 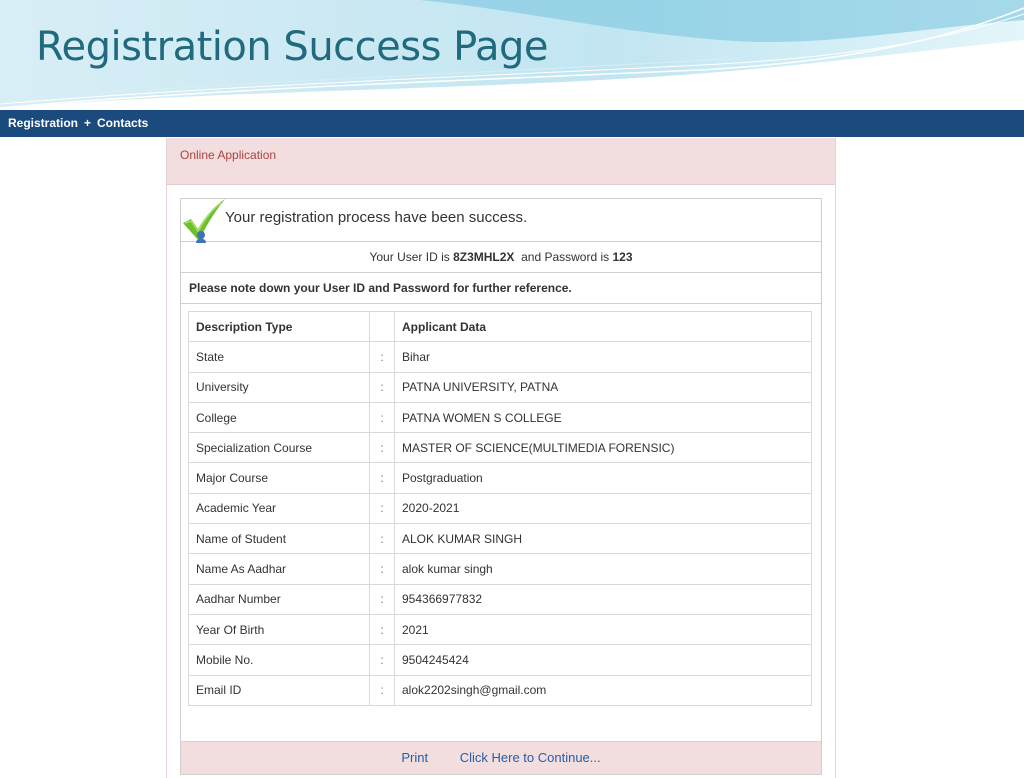 What do you see at coordinates (122, 123) in the screenshot?
I see `nav-contacts: Contacts` at bounding box center [122, 123].